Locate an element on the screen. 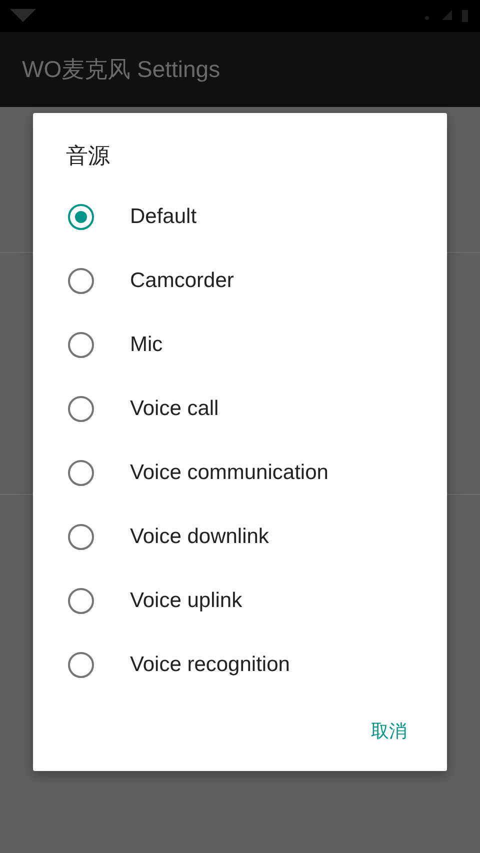 The height and width of the screenshot is (853, 480). notification-icon is located at coordinates (23, 16).